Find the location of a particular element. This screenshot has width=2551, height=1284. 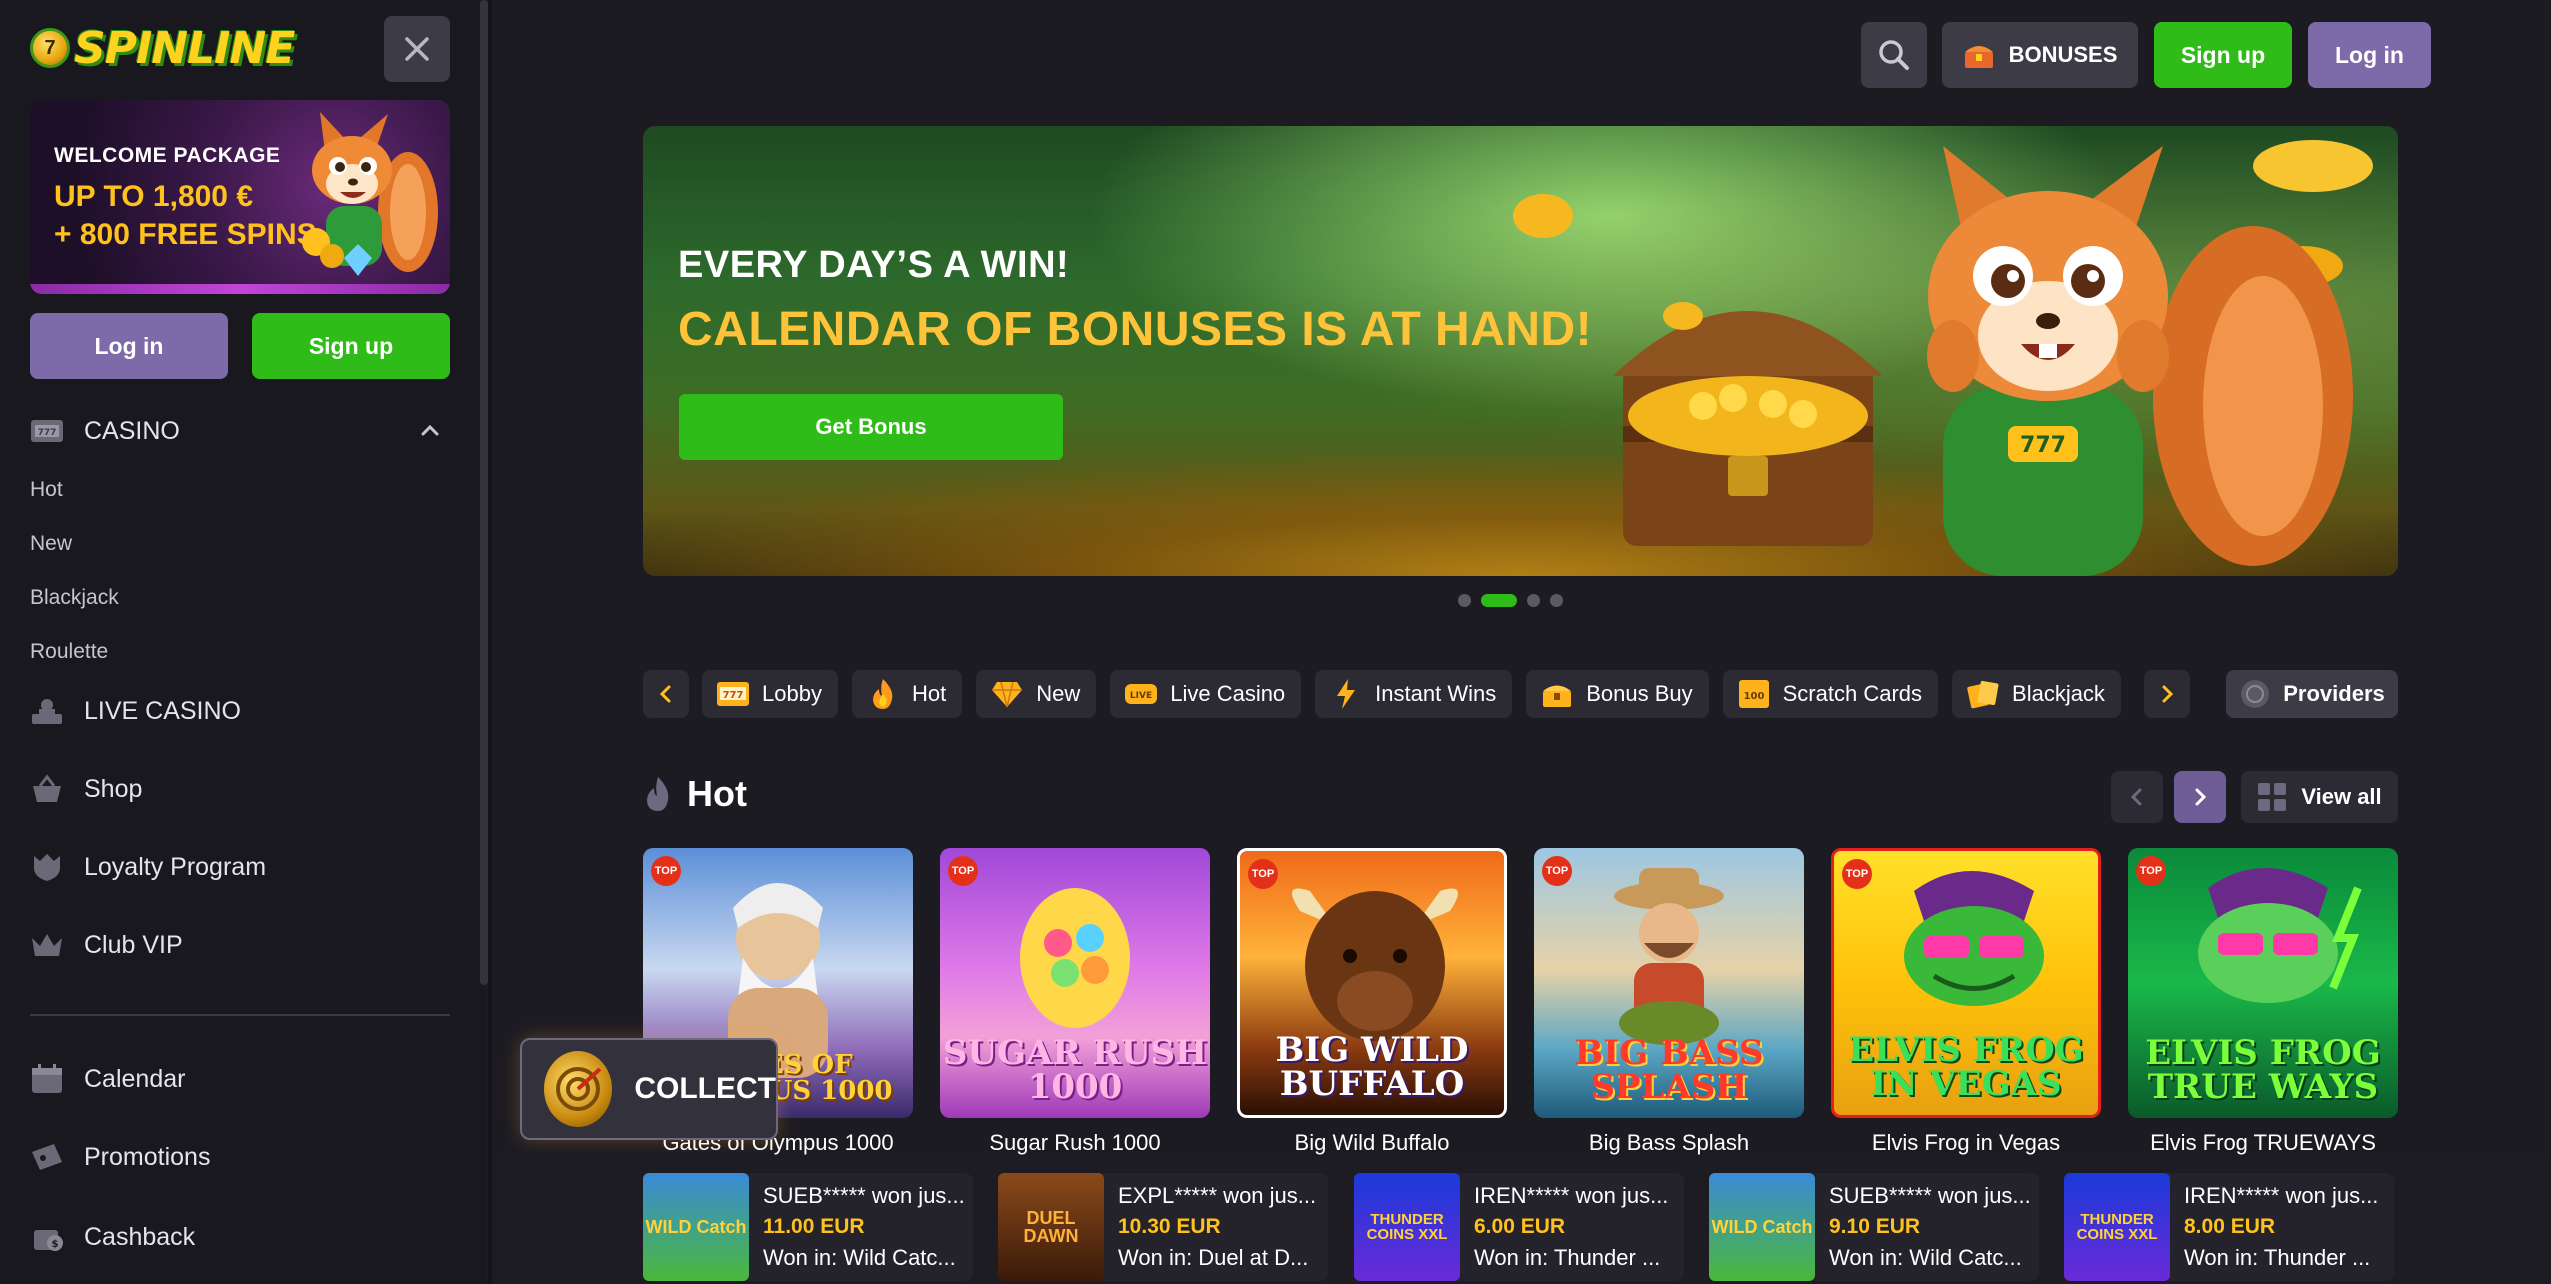

slot-machine-icon: 777 is located at coordinates (47, 431).